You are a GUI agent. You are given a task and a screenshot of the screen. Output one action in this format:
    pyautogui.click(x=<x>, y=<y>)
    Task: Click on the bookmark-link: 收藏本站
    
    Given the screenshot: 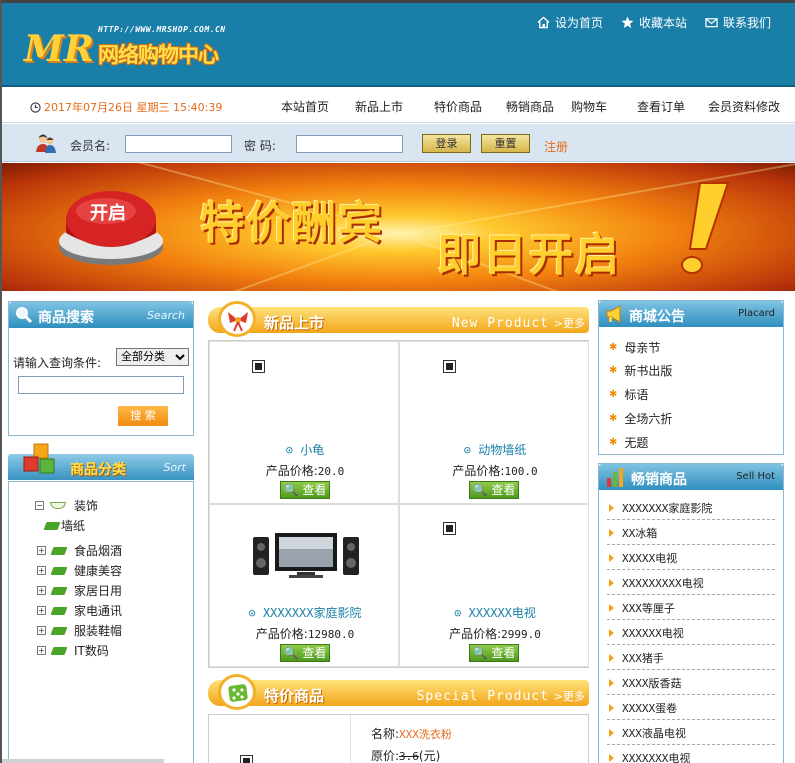 What is the action you would take?
    pyautogui.click(x=654, y=22)
    